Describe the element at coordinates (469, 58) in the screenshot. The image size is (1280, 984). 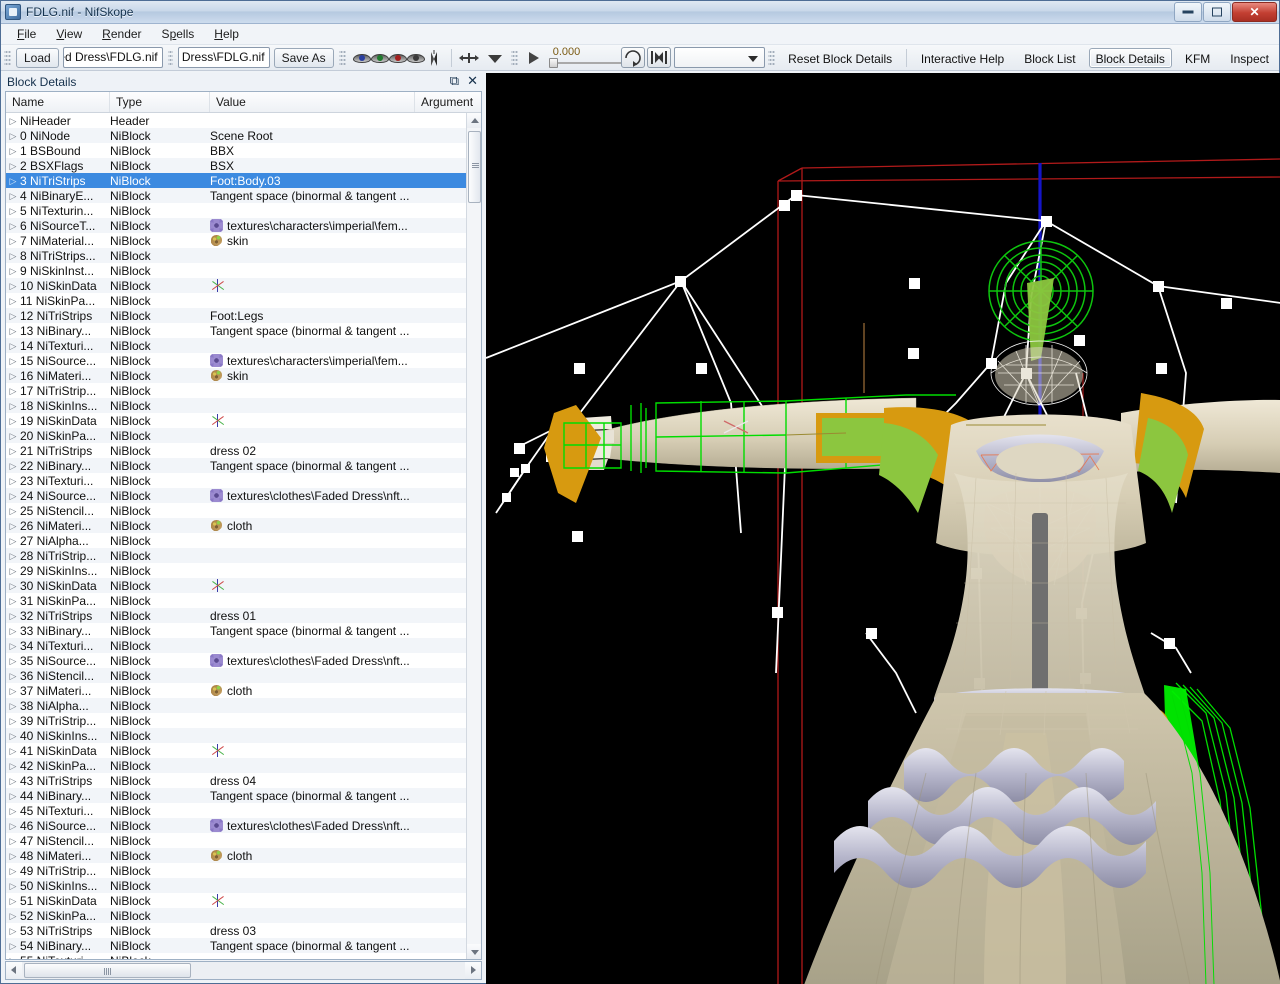
I see `move-axis-icon` at that location.